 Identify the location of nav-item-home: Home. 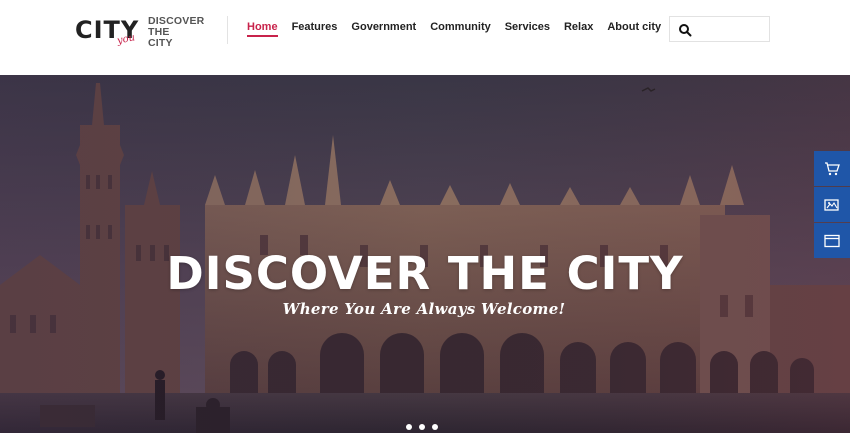
(262, 29).